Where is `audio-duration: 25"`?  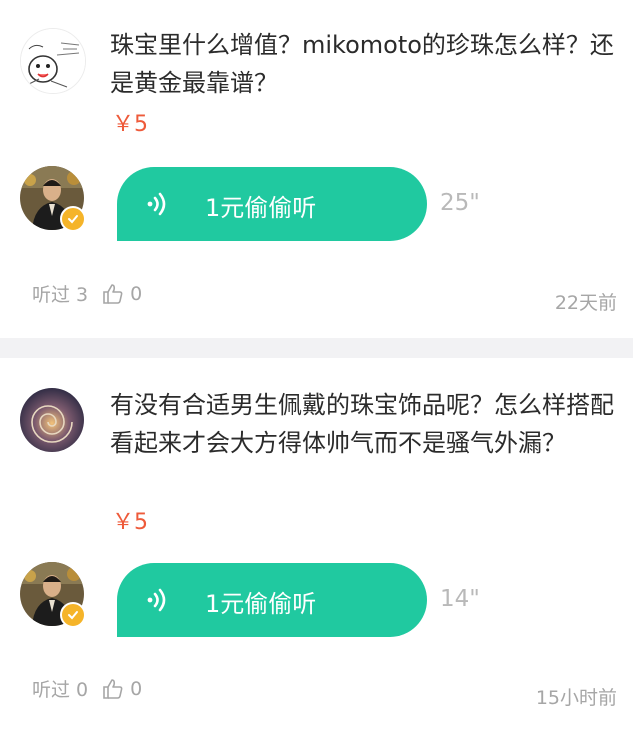 audio-duration: 25" is located at coordinates (460, 203).